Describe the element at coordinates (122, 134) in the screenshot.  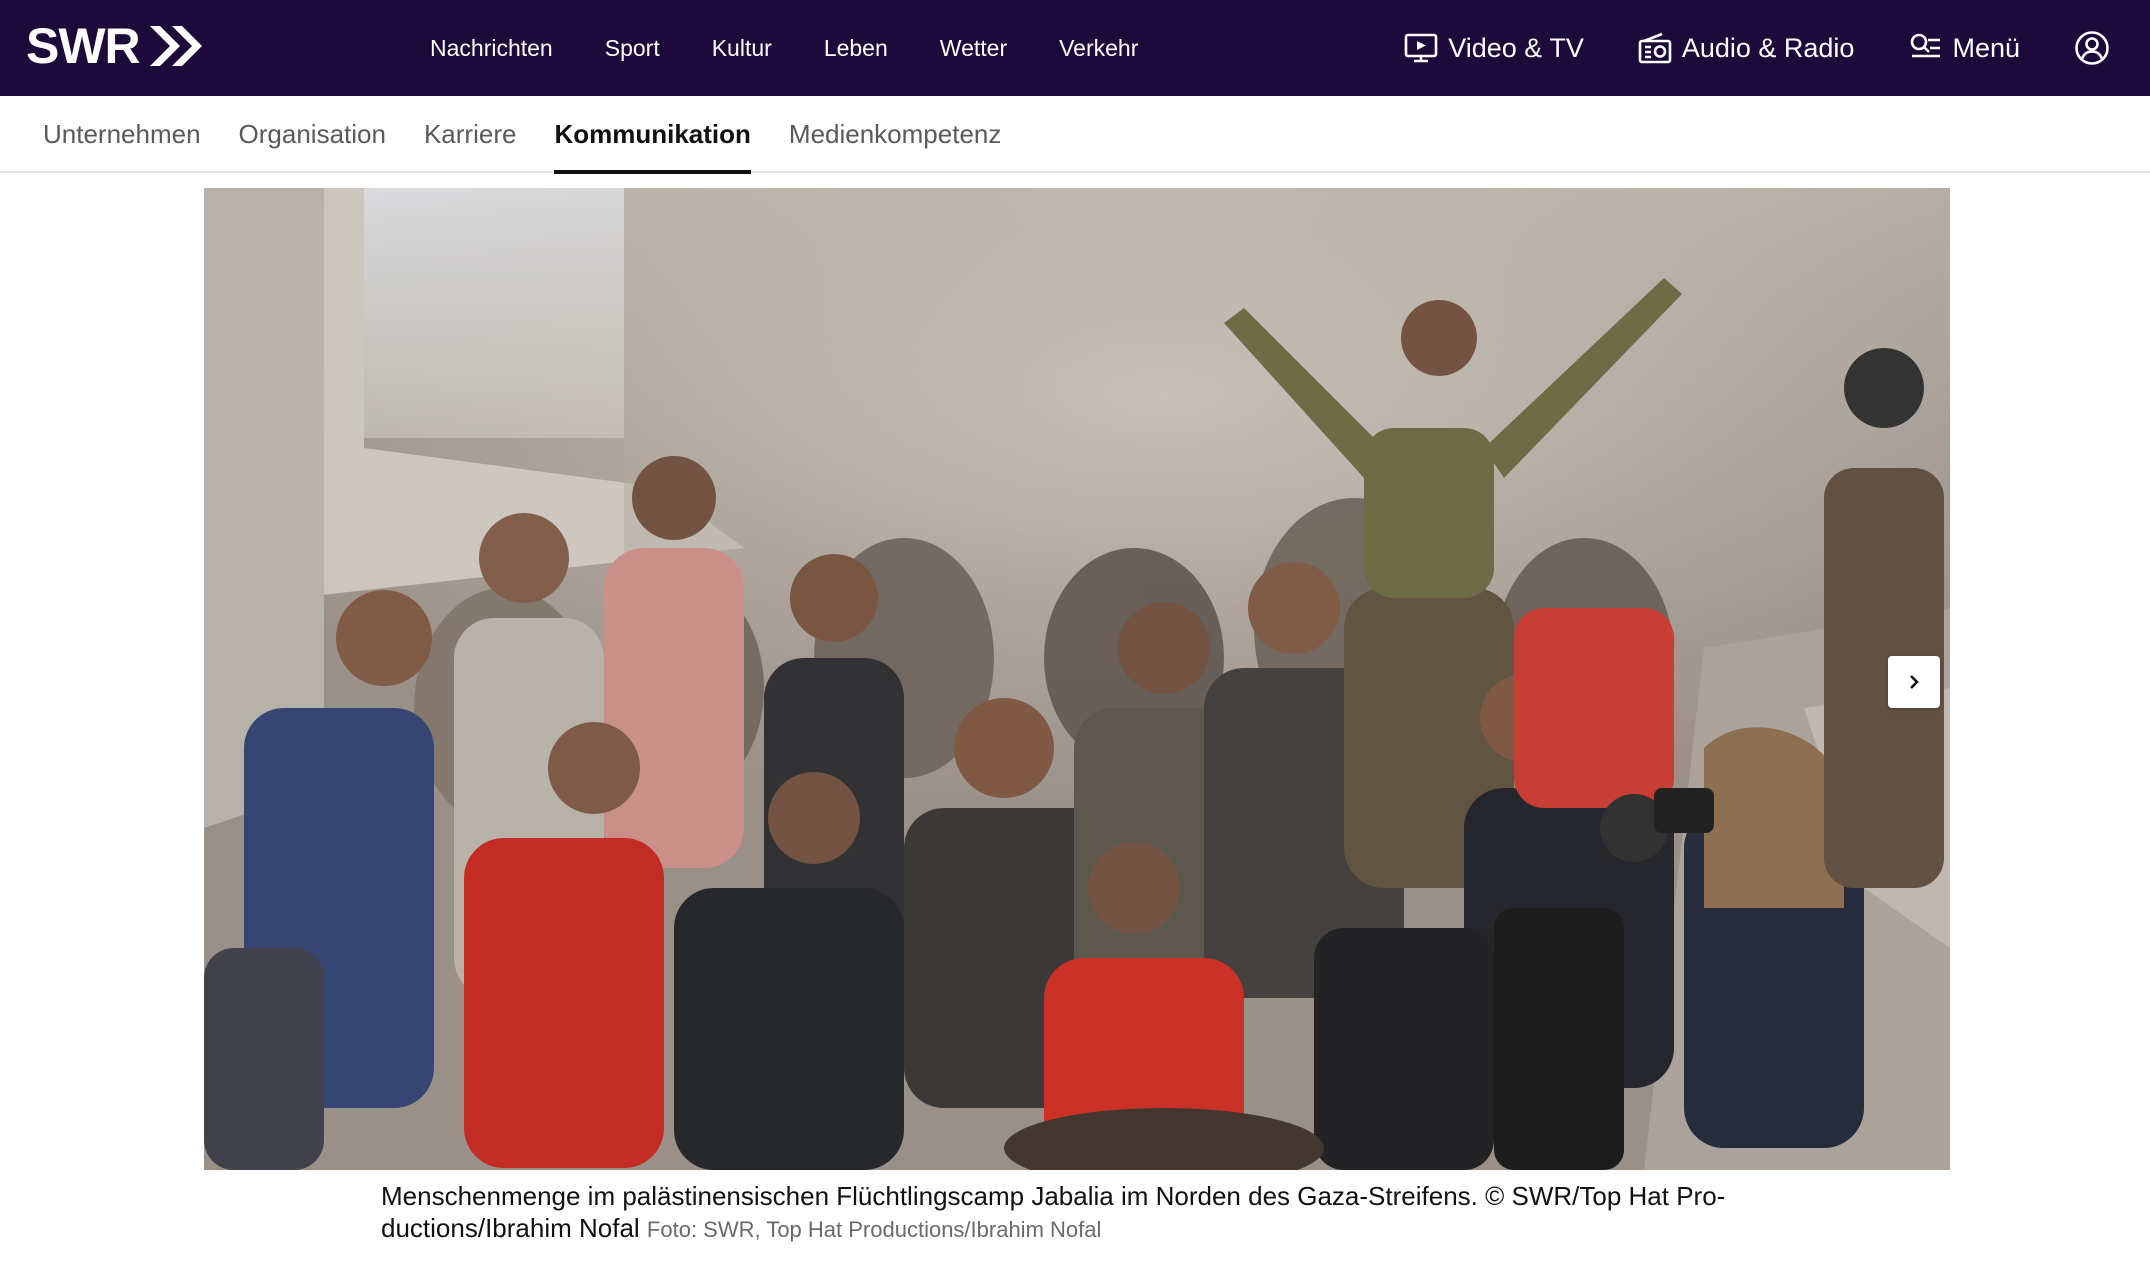
I see `subnav-item-unternehmen: Unternehmen` at that location.